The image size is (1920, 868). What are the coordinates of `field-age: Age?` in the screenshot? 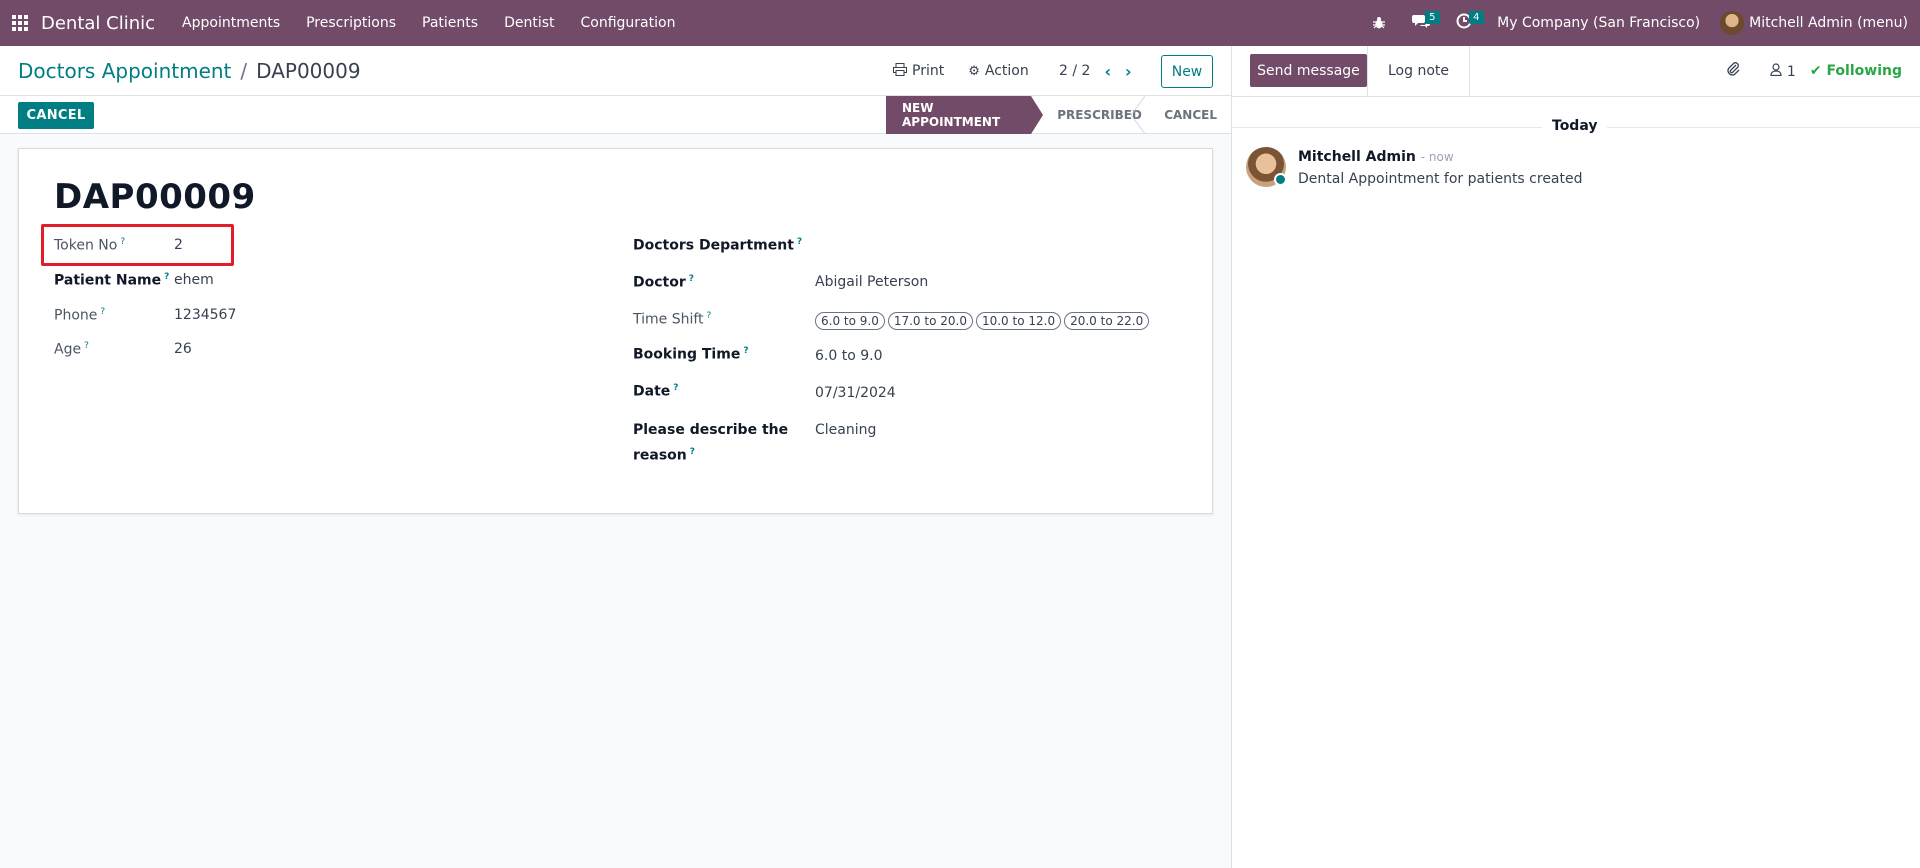 It's located at (71, 349).